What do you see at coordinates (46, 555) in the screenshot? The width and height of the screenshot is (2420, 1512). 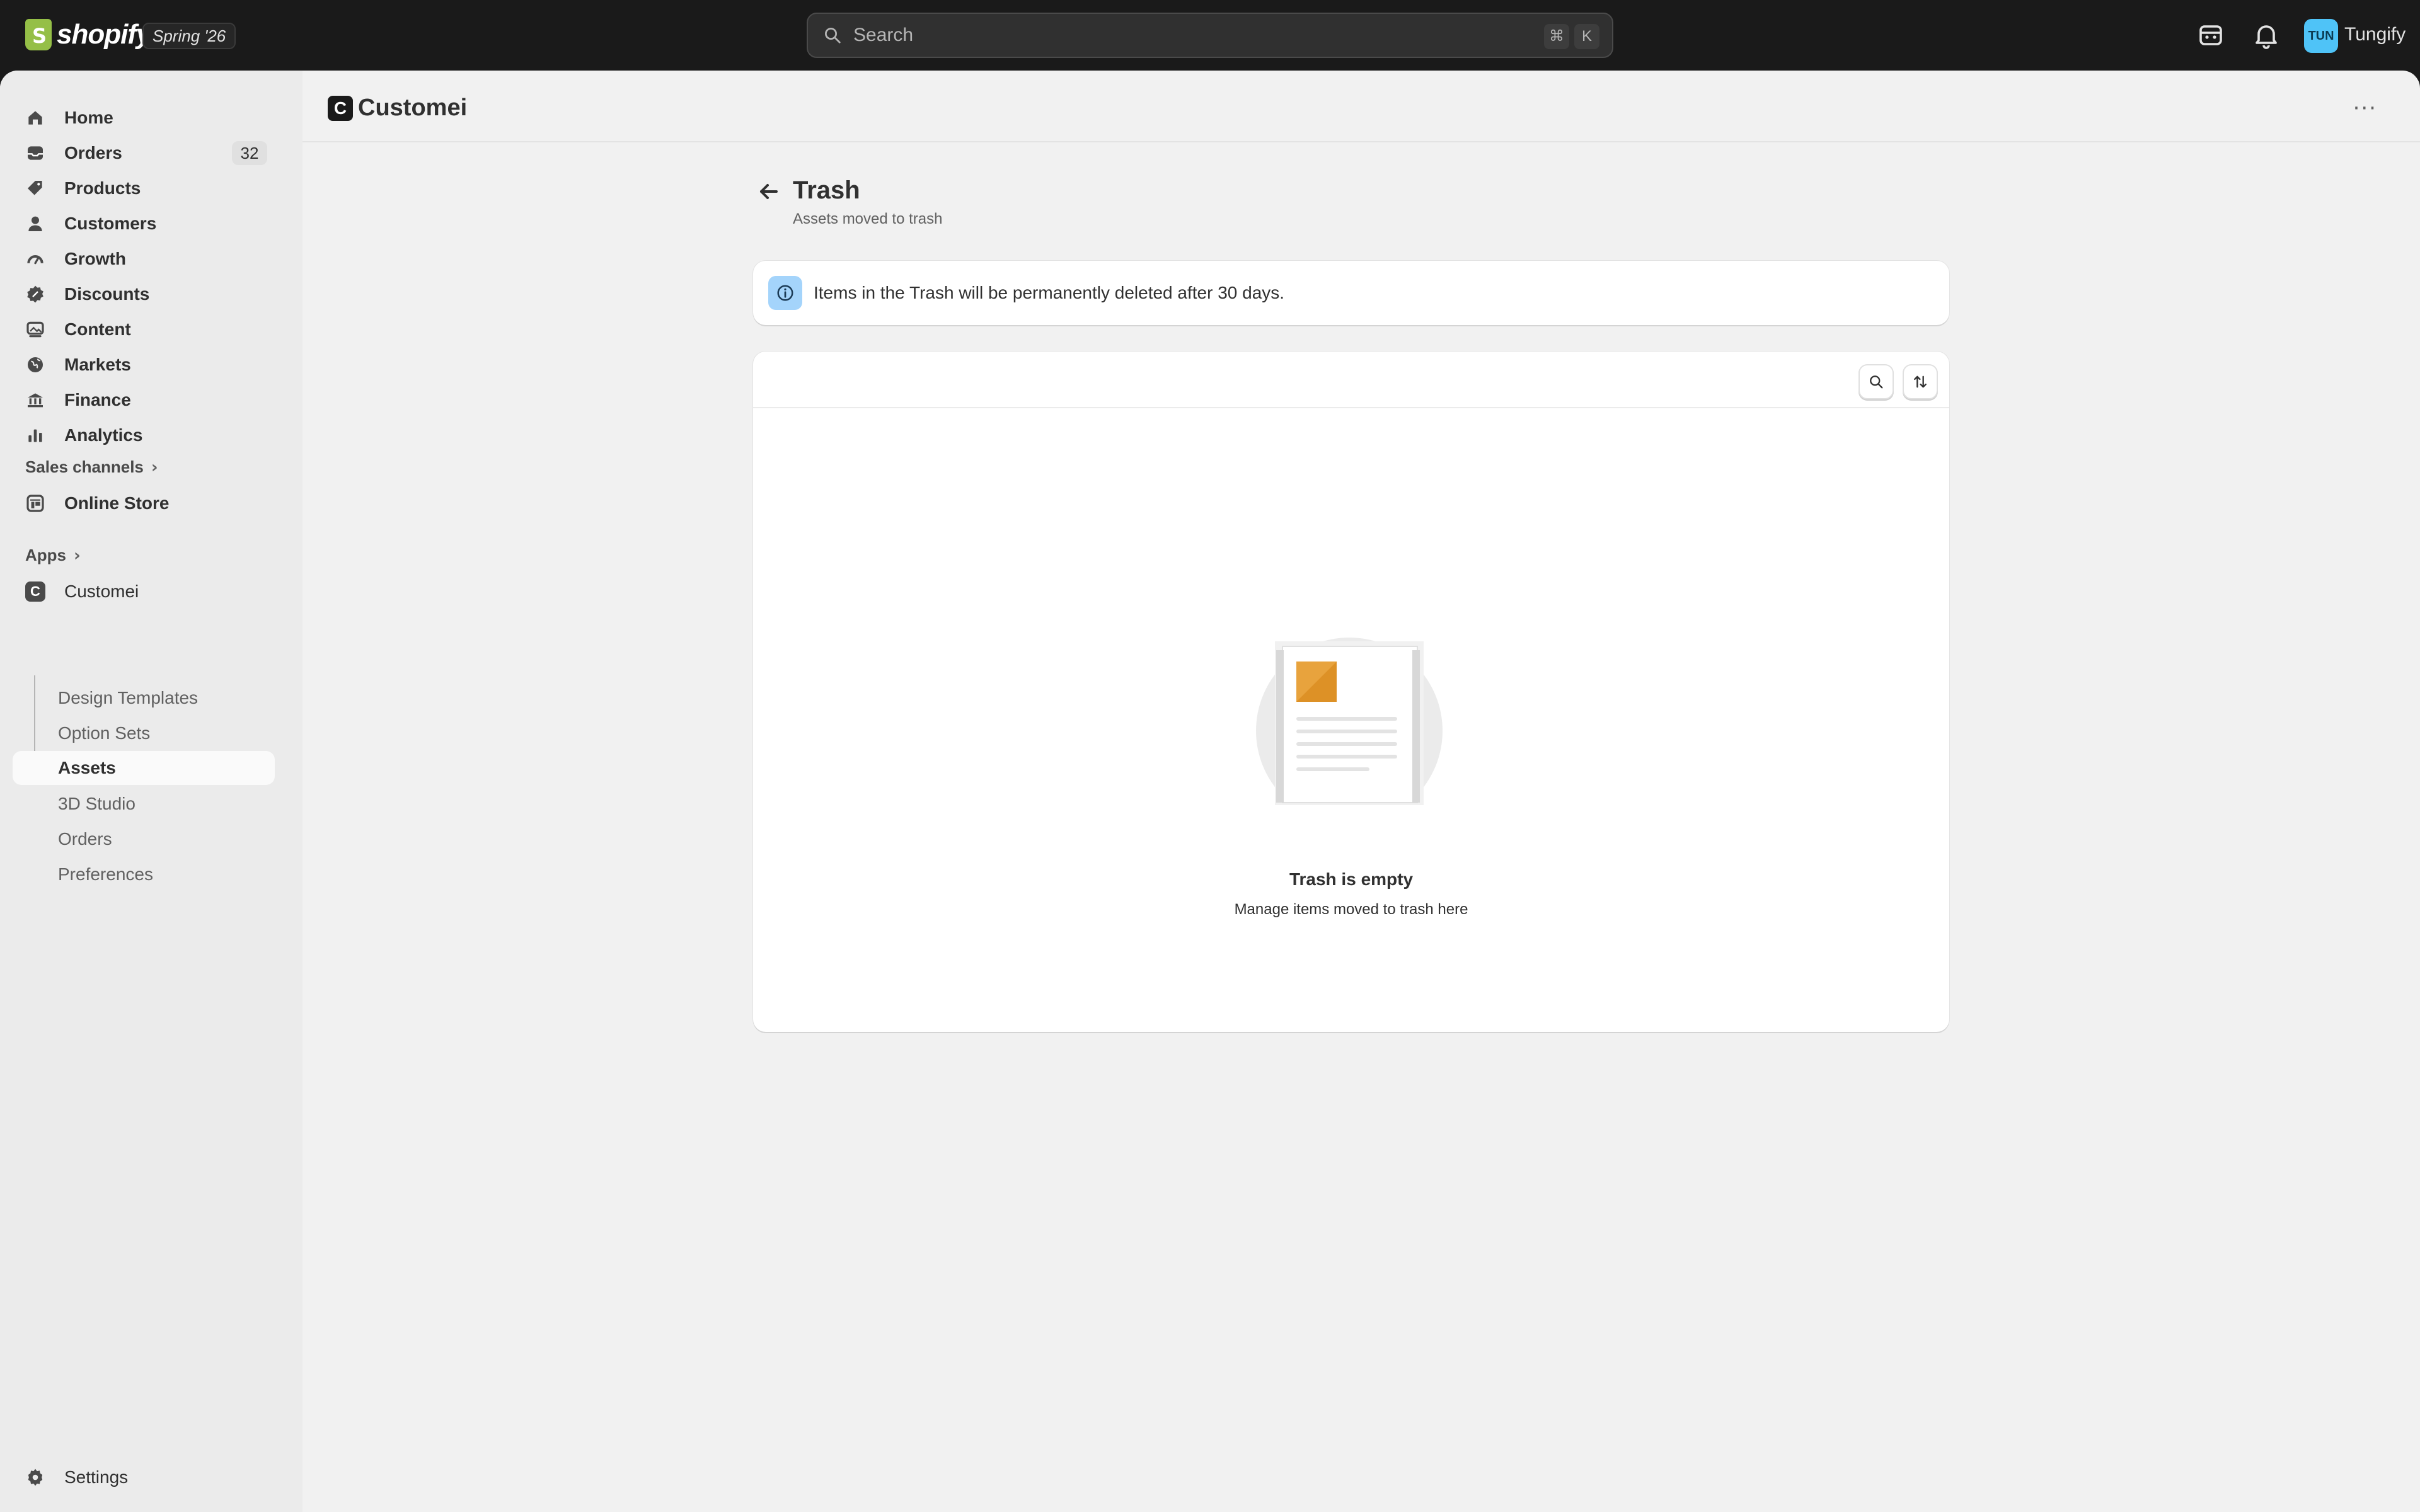 I see `apps-label: Apps` at bounding box center [46, 555].